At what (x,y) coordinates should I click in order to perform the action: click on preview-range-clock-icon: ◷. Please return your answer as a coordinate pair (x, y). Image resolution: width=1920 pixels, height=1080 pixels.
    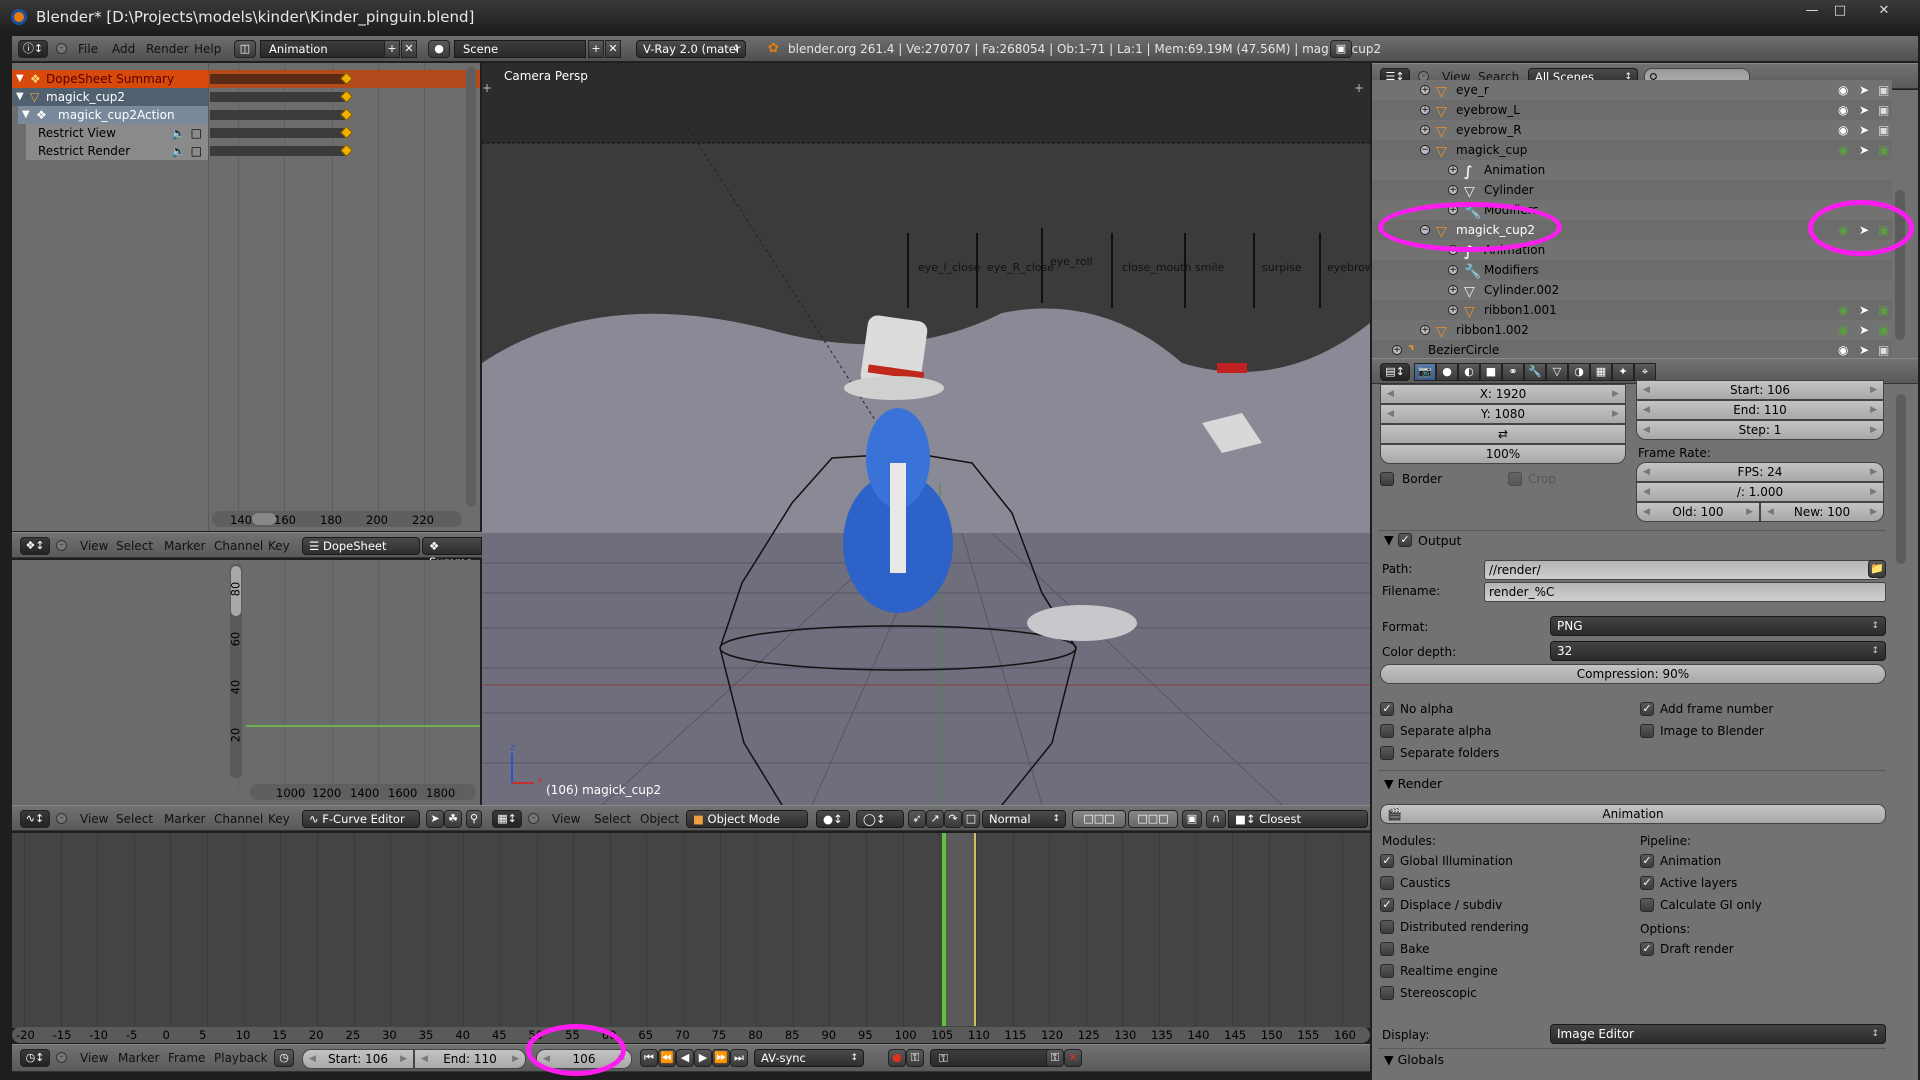
    Looking at the image, I should click on (284, 1058).